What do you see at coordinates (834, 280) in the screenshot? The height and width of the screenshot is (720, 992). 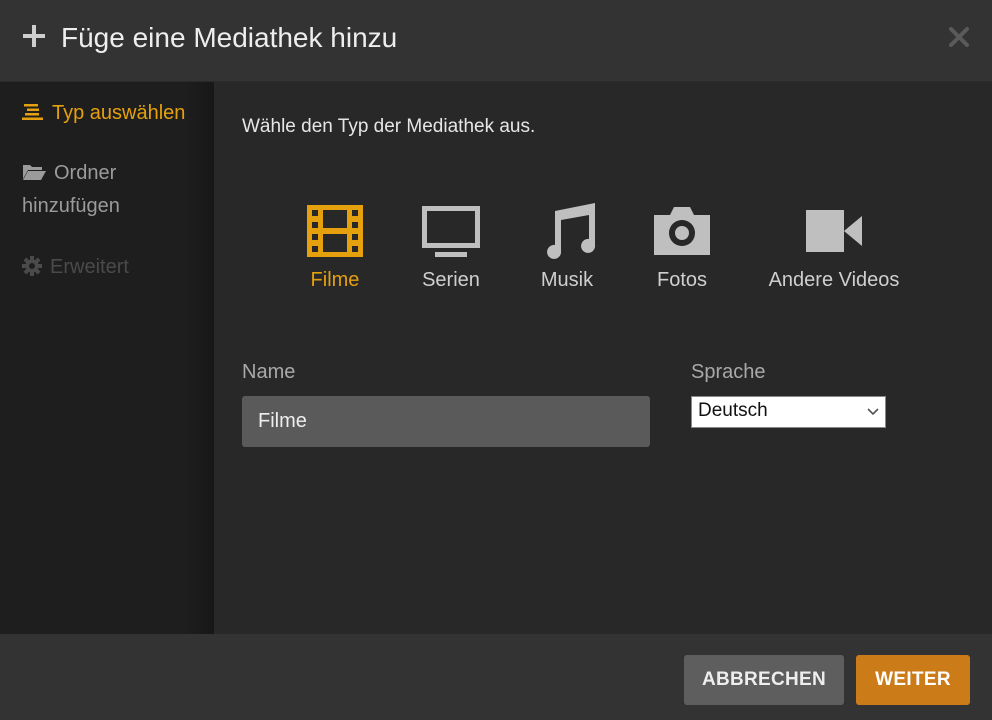 I see `type-label: Andere Videos` at bounding box center [834, 280].